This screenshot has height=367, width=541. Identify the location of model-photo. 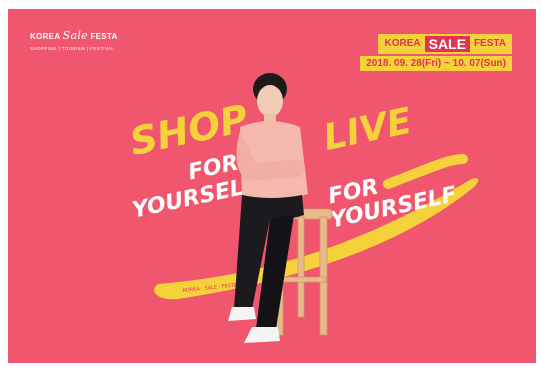
(280, 208).